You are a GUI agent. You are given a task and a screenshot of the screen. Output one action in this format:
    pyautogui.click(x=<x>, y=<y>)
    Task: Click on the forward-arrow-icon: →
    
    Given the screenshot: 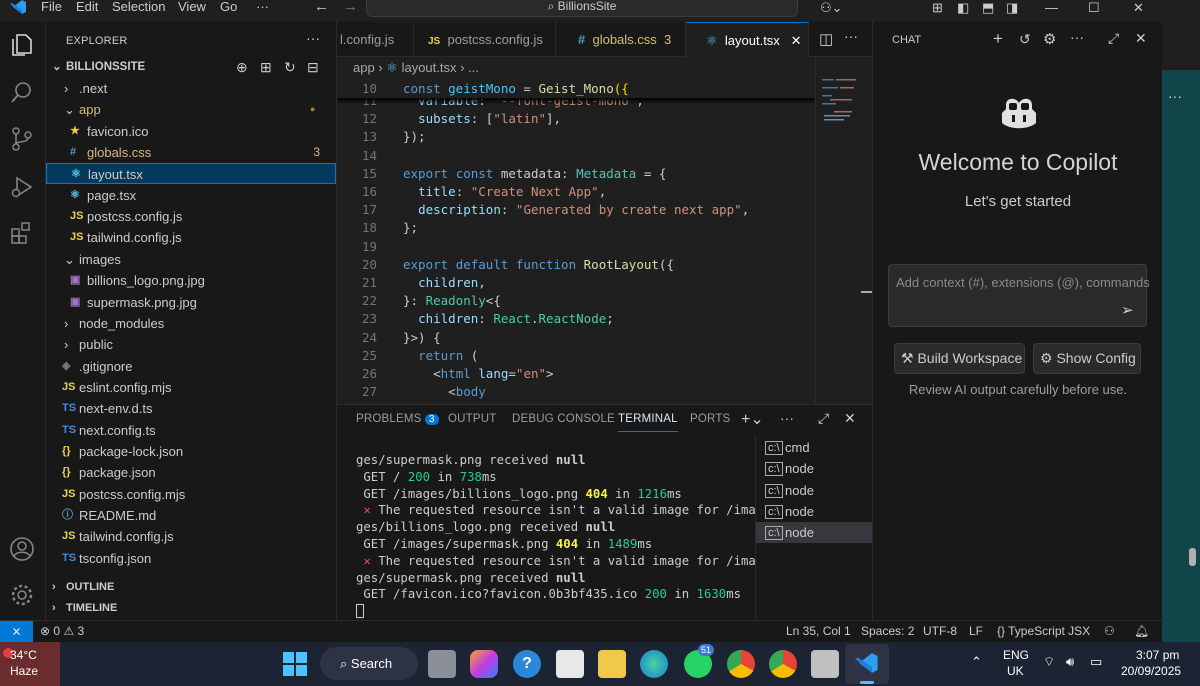 What is the action you would take?
    pyautogui.click(x=350, y=7)
    